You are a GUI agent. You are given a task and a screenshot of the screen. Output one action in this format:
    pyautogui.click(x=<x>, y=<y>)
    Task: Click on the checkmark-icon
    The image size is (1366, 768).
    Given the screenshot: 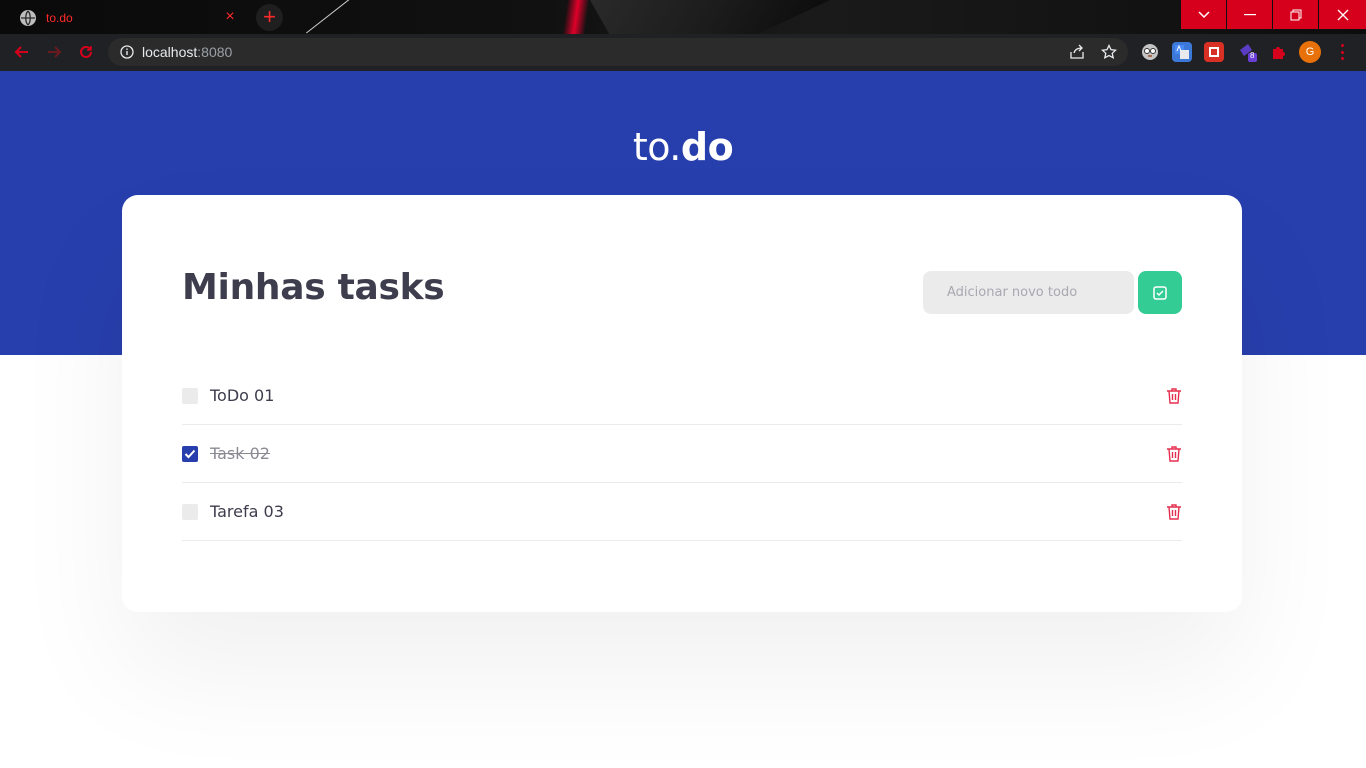 What is the action you would take?
    pyautogui.click(x=190, y=453)
    